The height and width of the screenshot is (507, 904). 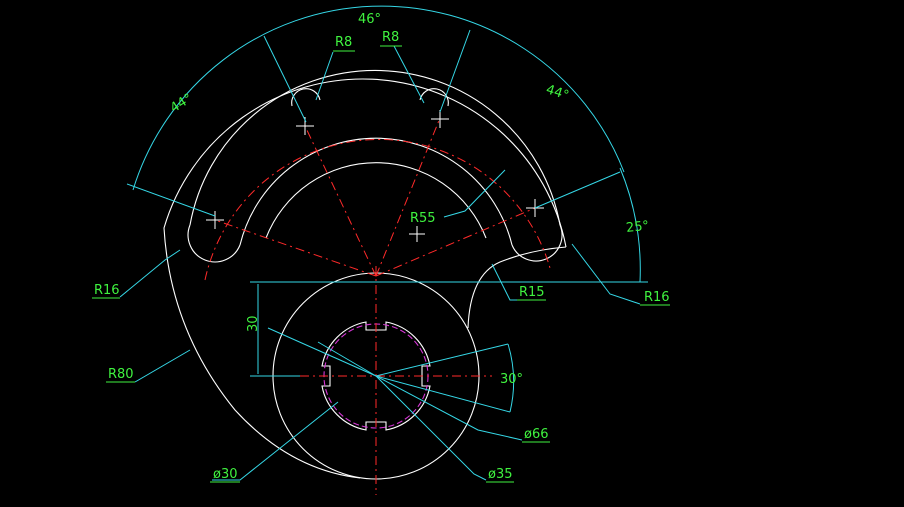 I want to click on bump-left-r8, so click(x=306, y=97).